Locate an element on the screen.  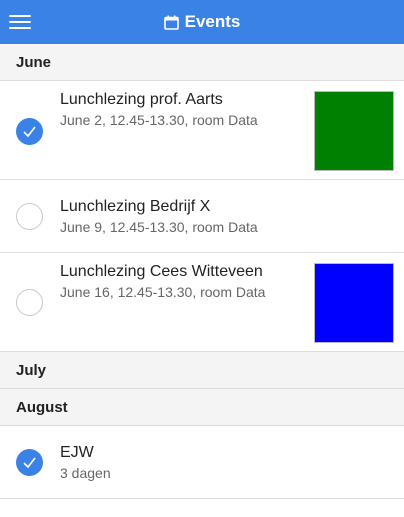
calendar-icon is located at coordinates (171, 22).